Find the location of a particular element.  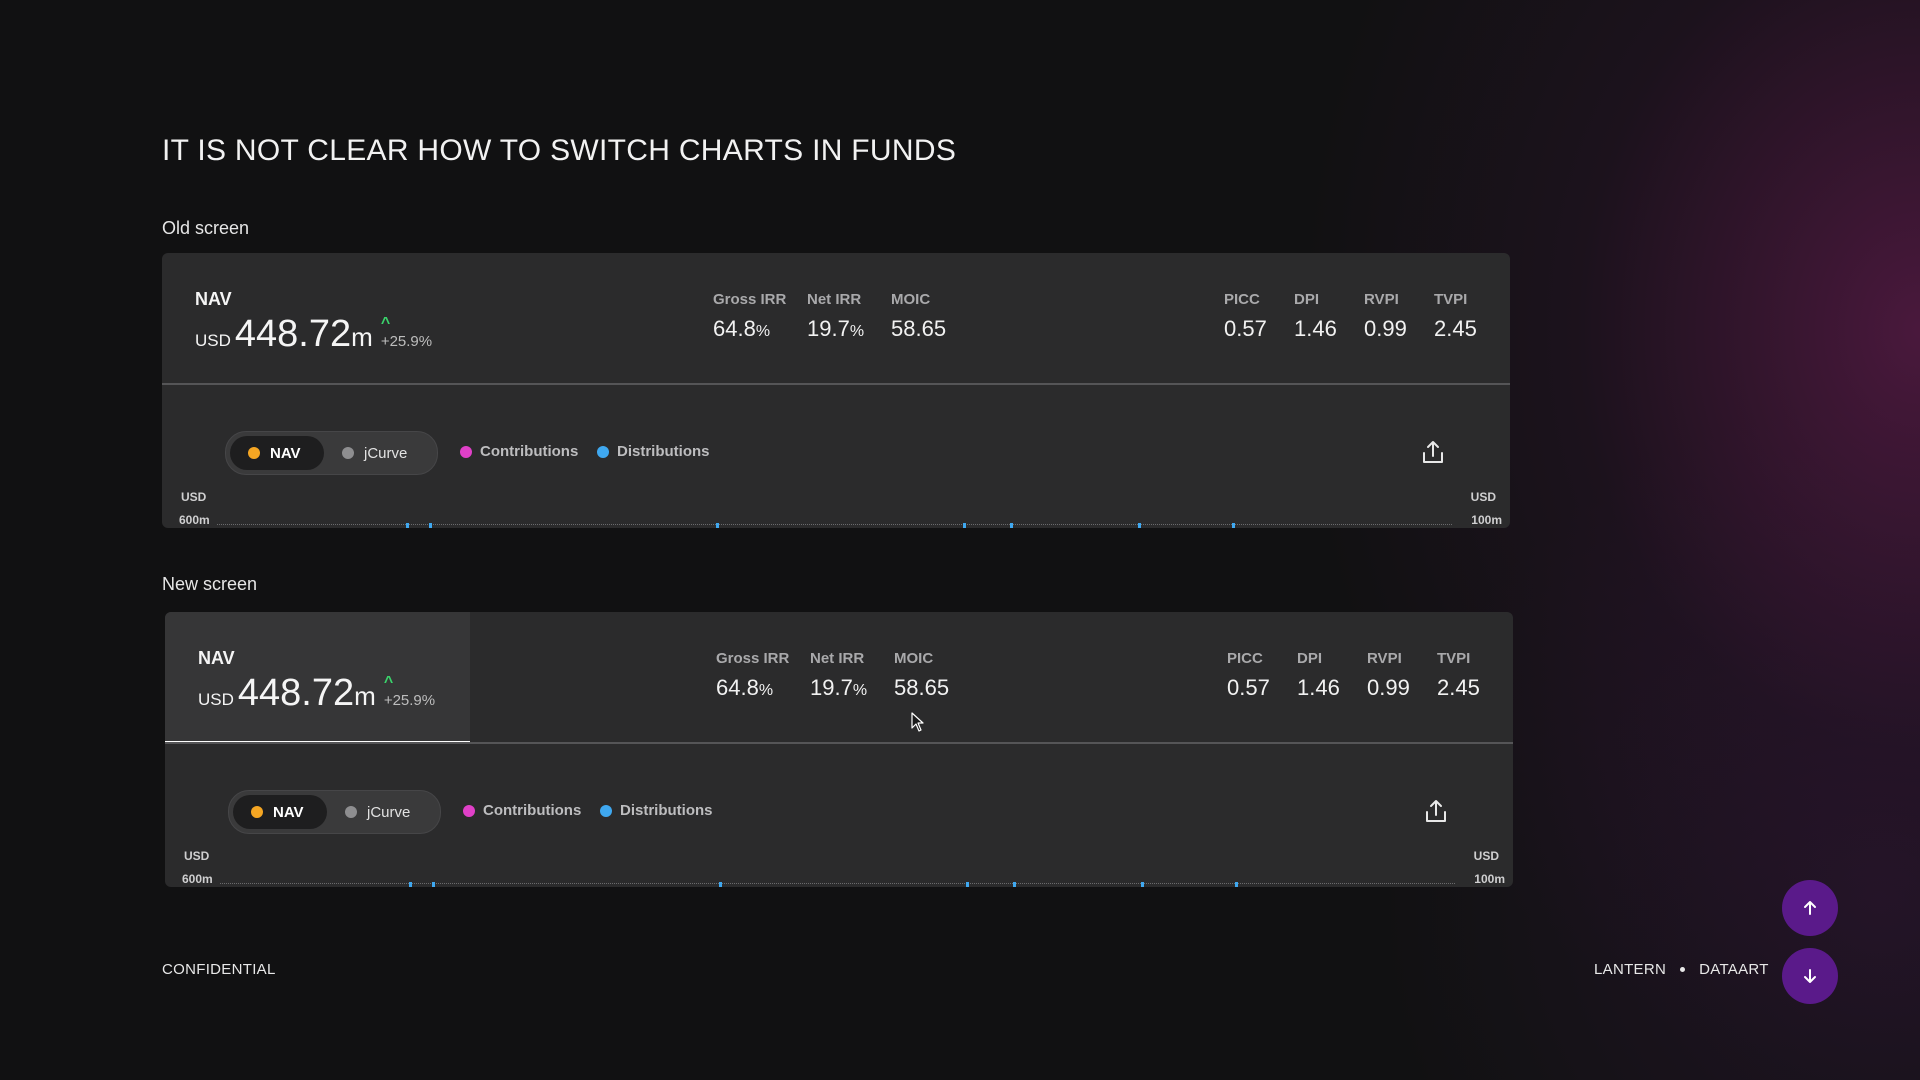

legend-label: Distributions is located at coordinates (666, 810).